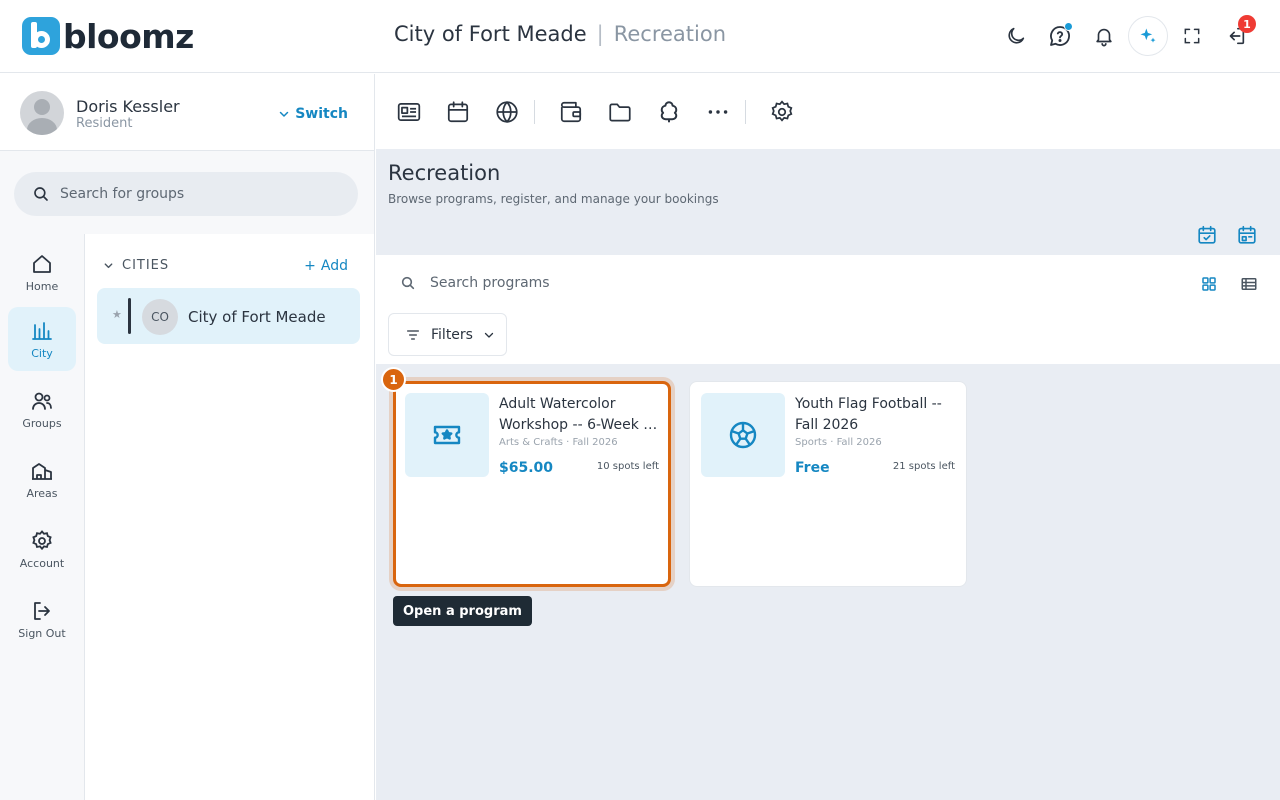  I want to click on page-title: Recreation, so click(444, 173).